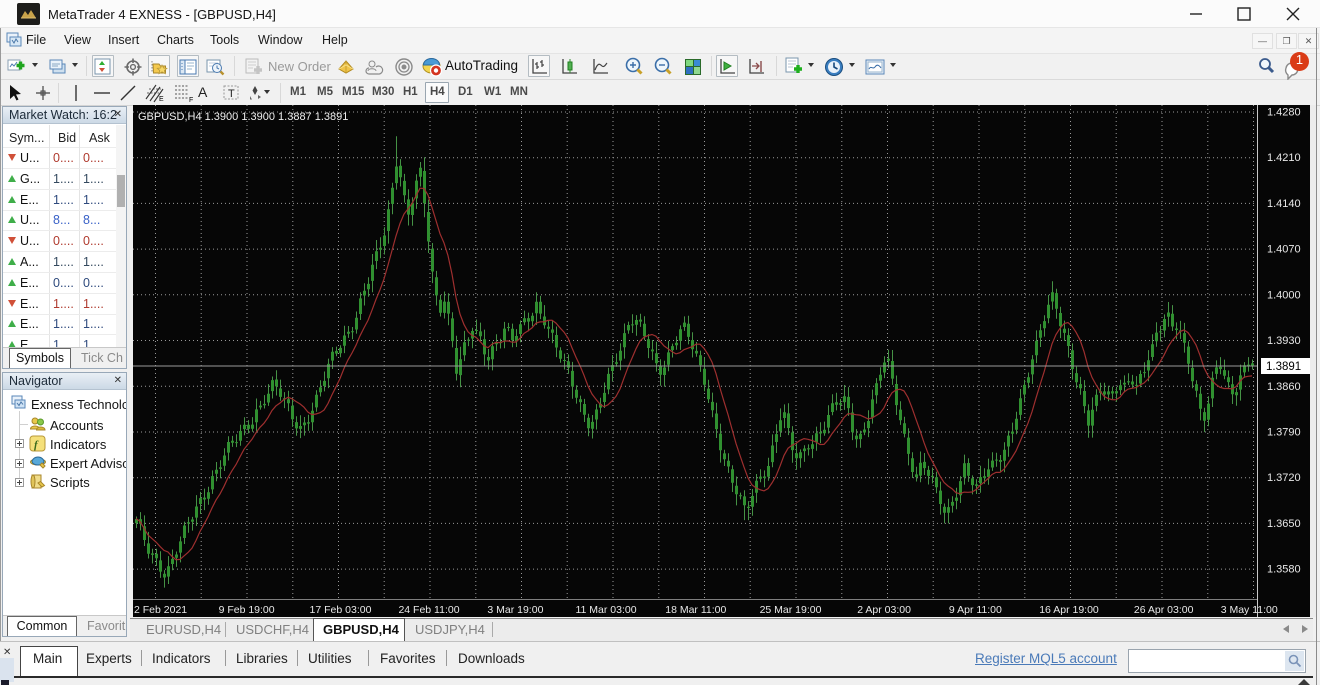 The width and height of the screenshot is (1320, 685). I want to click on svg-text: 1.3790, so click(1284, 433).